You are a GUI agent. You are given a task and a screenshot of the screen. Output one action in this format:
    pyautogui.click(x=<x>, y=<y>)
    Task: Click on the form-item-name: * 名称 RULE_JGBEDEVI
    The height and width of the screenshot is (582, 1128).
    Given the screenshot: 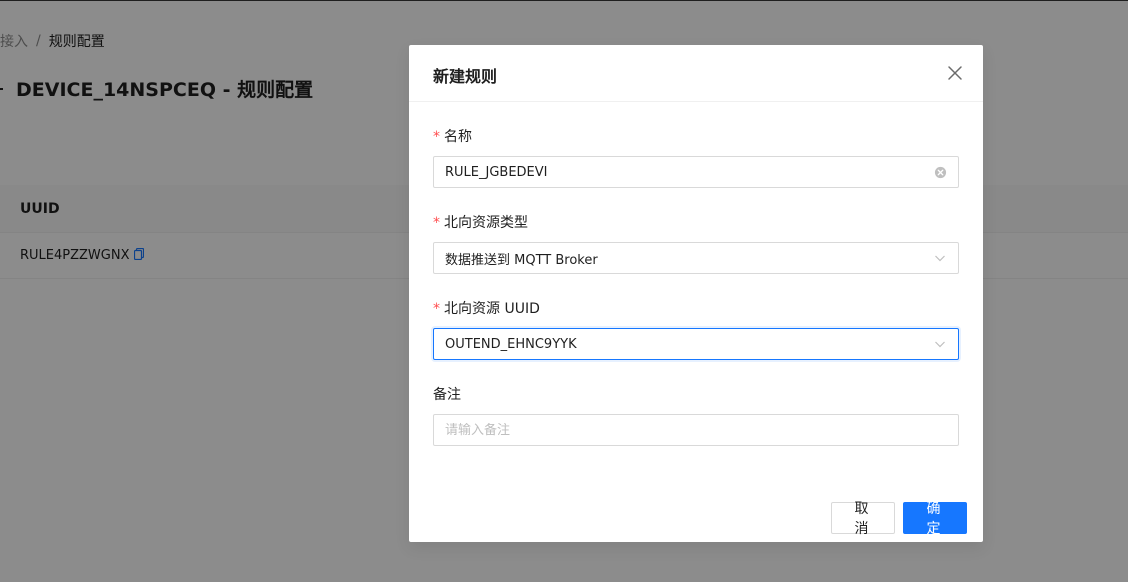 What is the action you would take?
    pyautogui.click(x=696, y=157)
    